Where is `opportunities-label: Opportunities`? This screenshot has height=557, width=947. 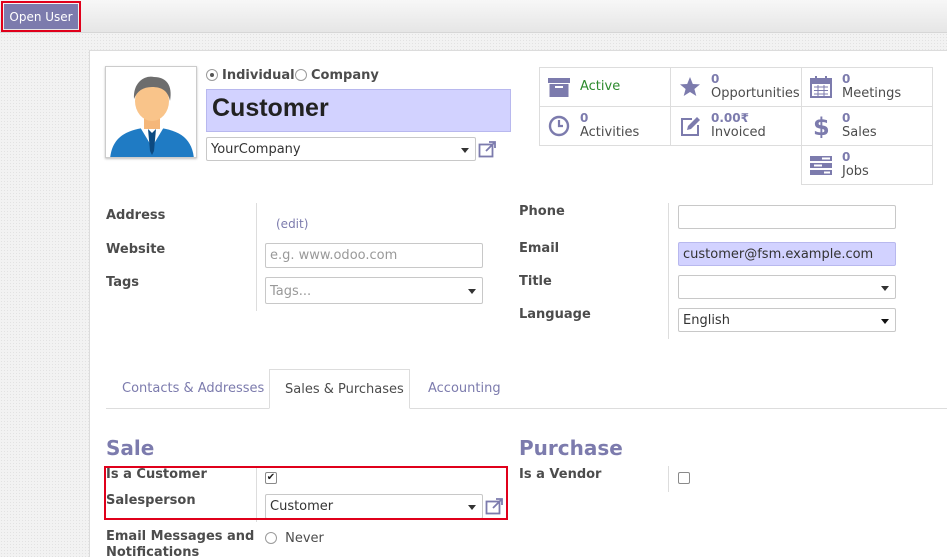 opportunities-label: Opportunities is located at coordinates (755, 93).